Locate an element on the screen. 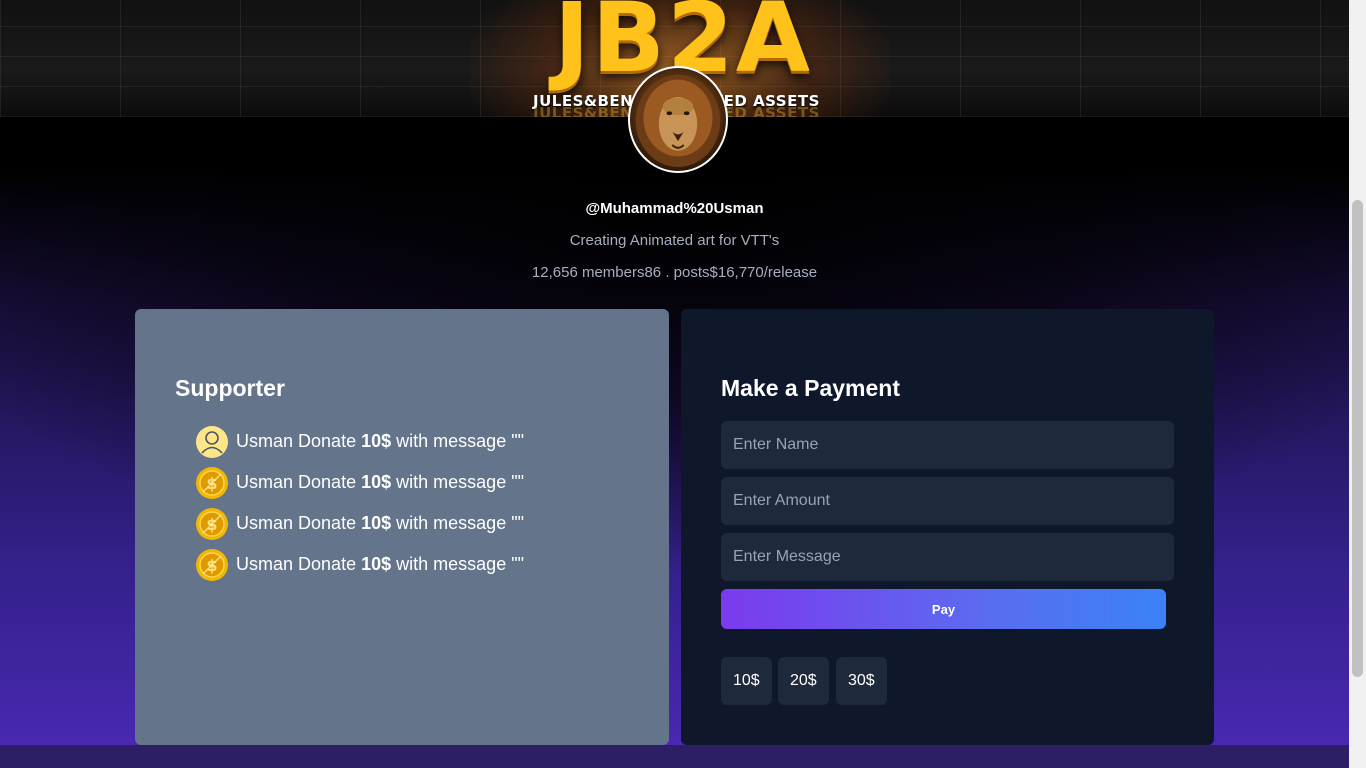 This screenshot has height=768, width=1366. profile-stats: 12,656 members86 . posts$16,770/release is located at coordinates (674, 272).